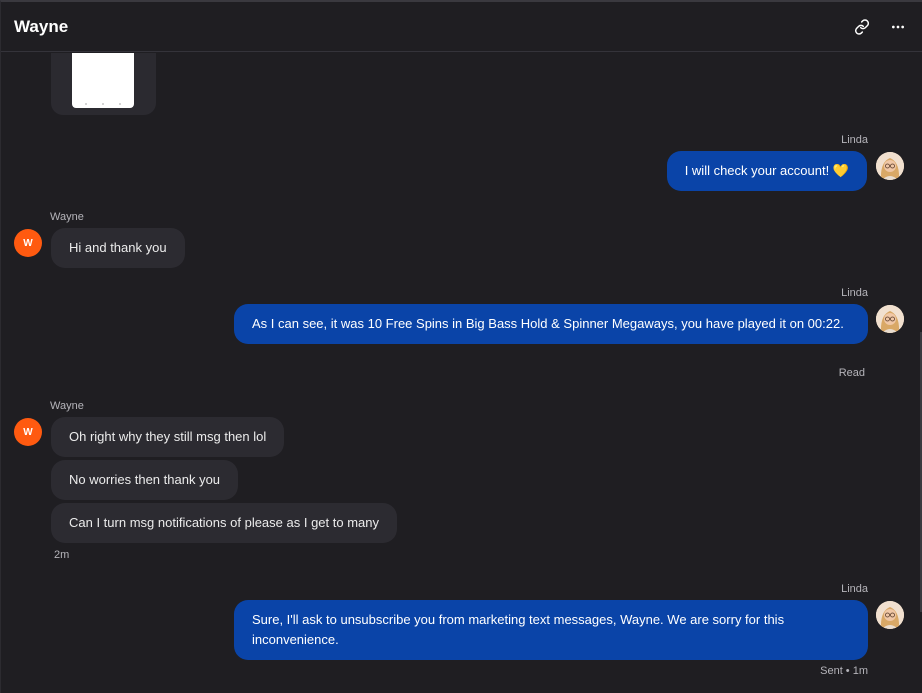  I want to click on message-bubble: No worries then thank you, so click(145, 480).